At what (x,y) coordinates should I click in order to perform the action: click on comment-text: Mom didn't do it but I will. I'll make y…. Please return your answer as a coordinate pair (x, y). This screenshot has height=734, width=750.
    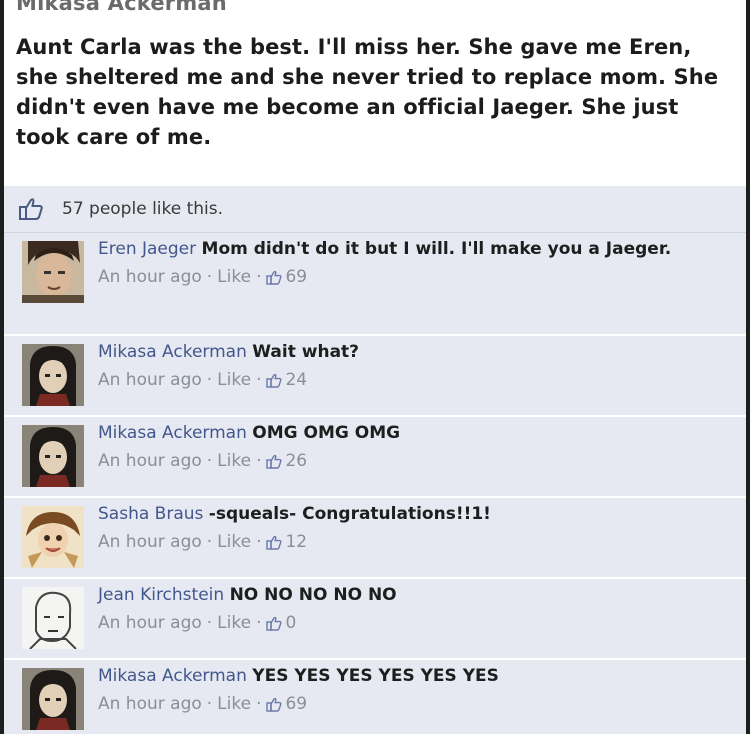
    Looking at the image, I should click on (436, 249).